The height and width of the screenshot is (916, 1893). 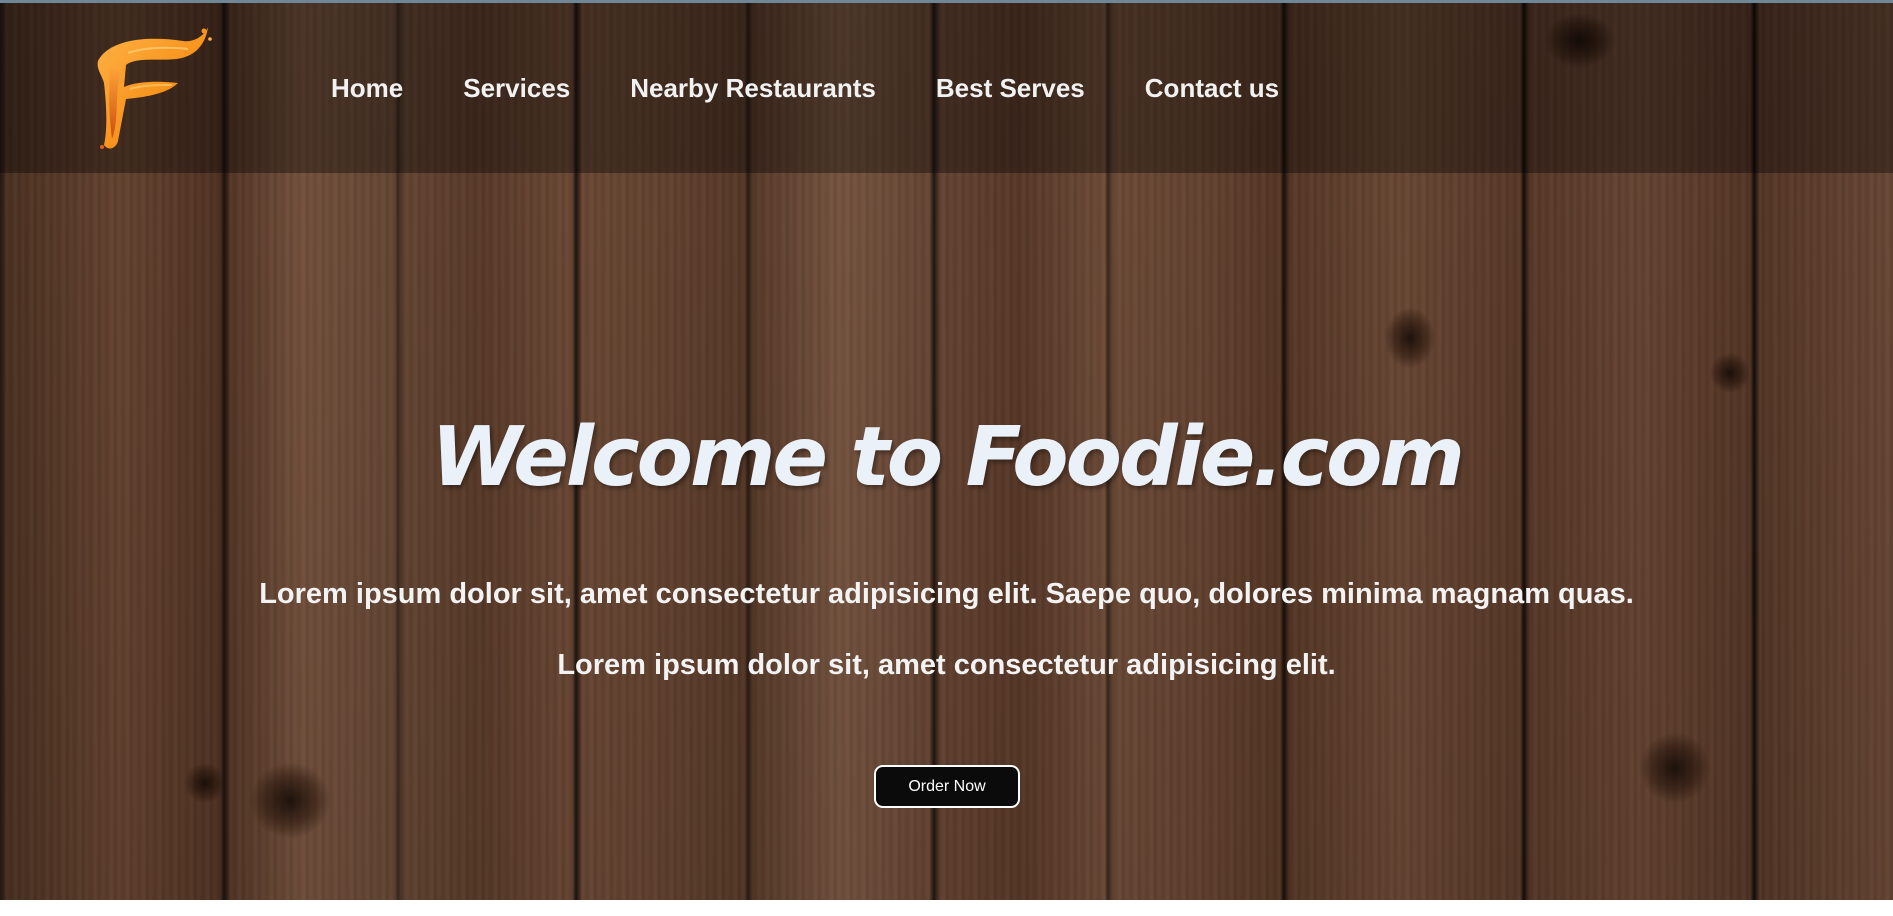 I want to click on hero-headline: Welcome to Foodie.com, so click(x=948, y=457).